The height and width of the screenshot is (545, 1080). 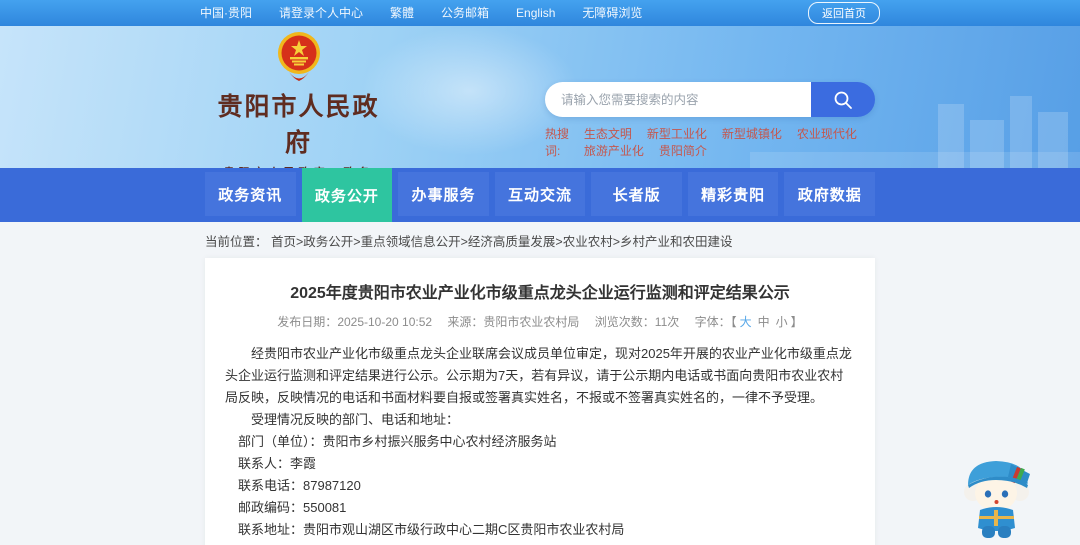 I want to click on hot-word-link-5: 贵阳简介, so click(x=683, y=151).